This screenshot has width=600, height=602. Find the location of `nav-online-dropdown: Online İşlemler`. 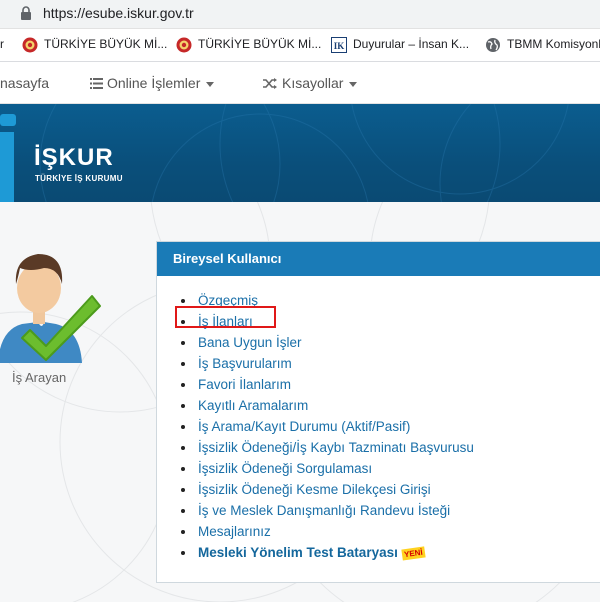

nav-online-dropdown: Online İşlemler is located at coordinates (152, 83).